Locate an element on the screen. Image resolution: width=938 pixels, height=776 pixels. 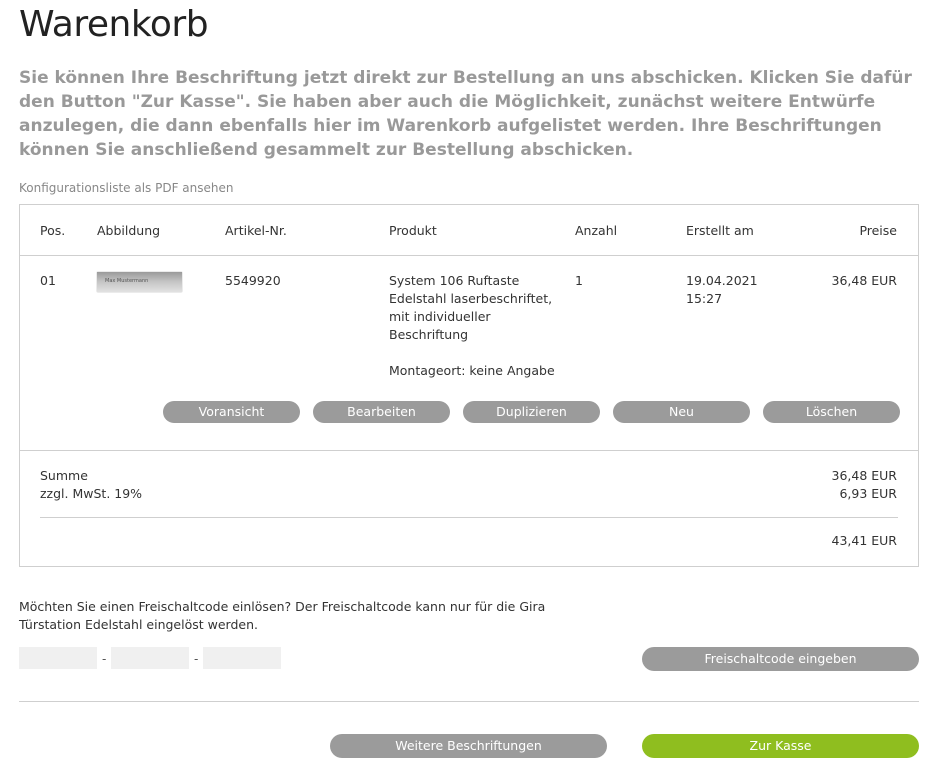
header-price: Preise is located at coordinates (878, 230).